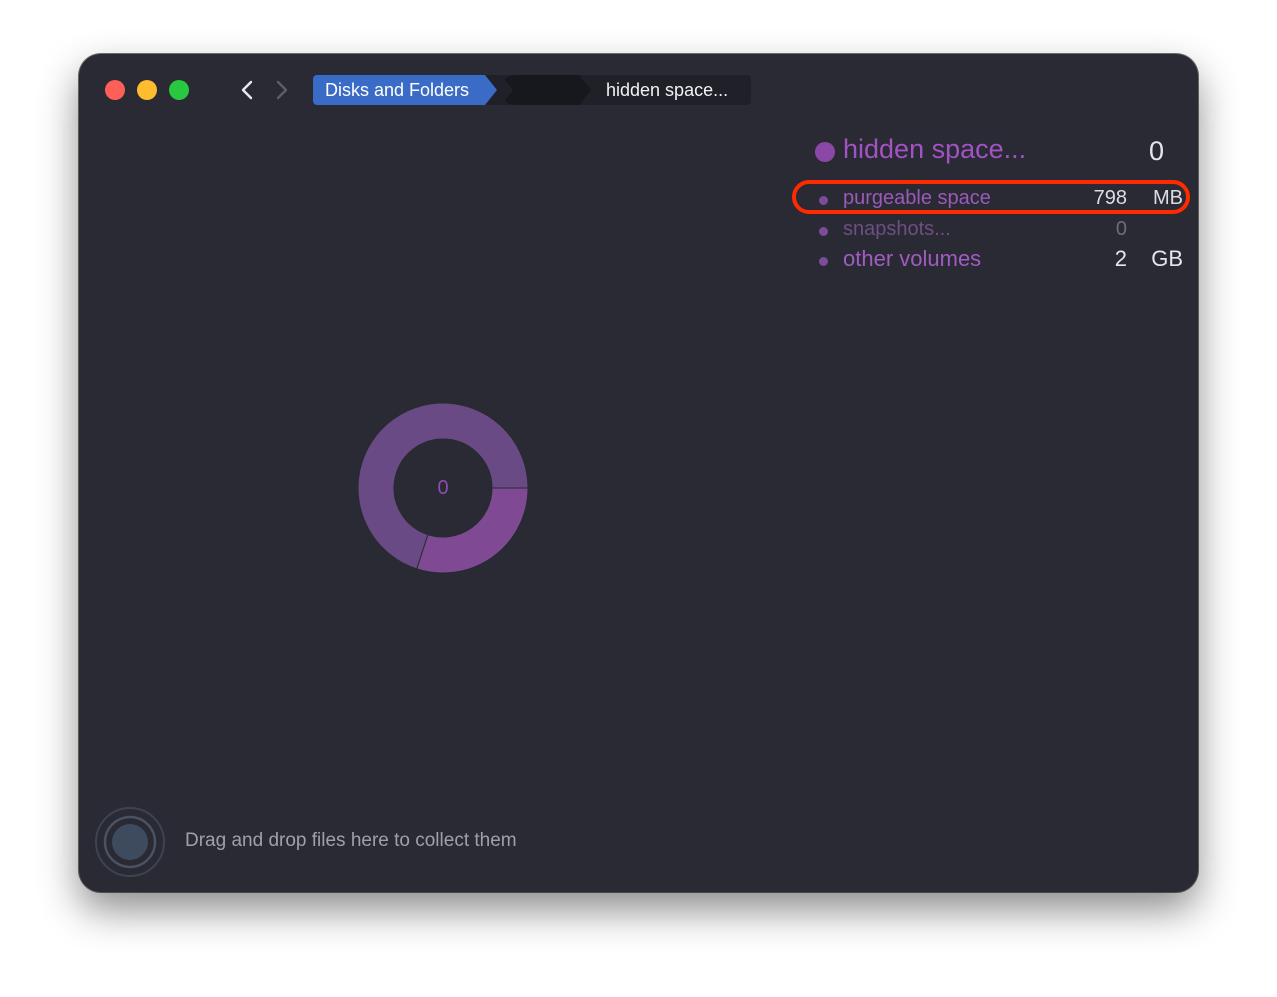  I want to click on legend-title-value: 0, so click(1156, 151).